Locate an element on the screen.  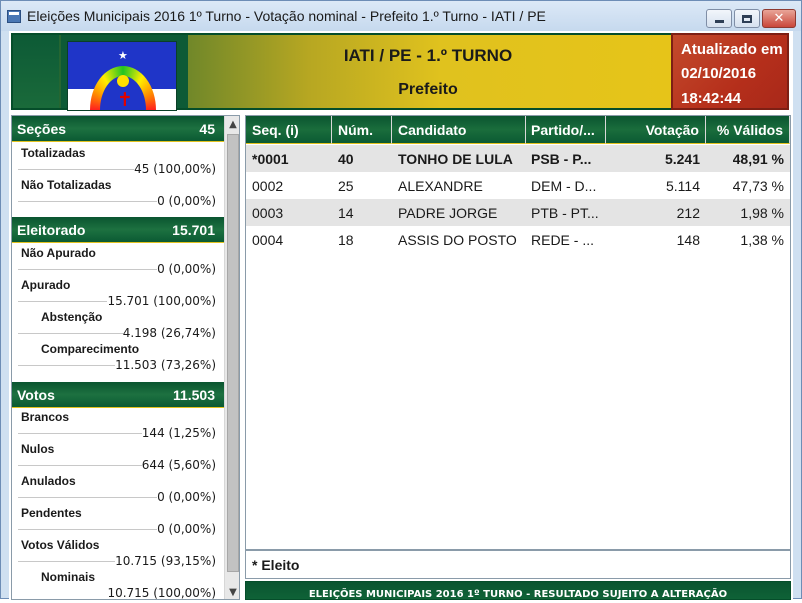
column-header-label: % Válidos is located at coordinates (749, 130).